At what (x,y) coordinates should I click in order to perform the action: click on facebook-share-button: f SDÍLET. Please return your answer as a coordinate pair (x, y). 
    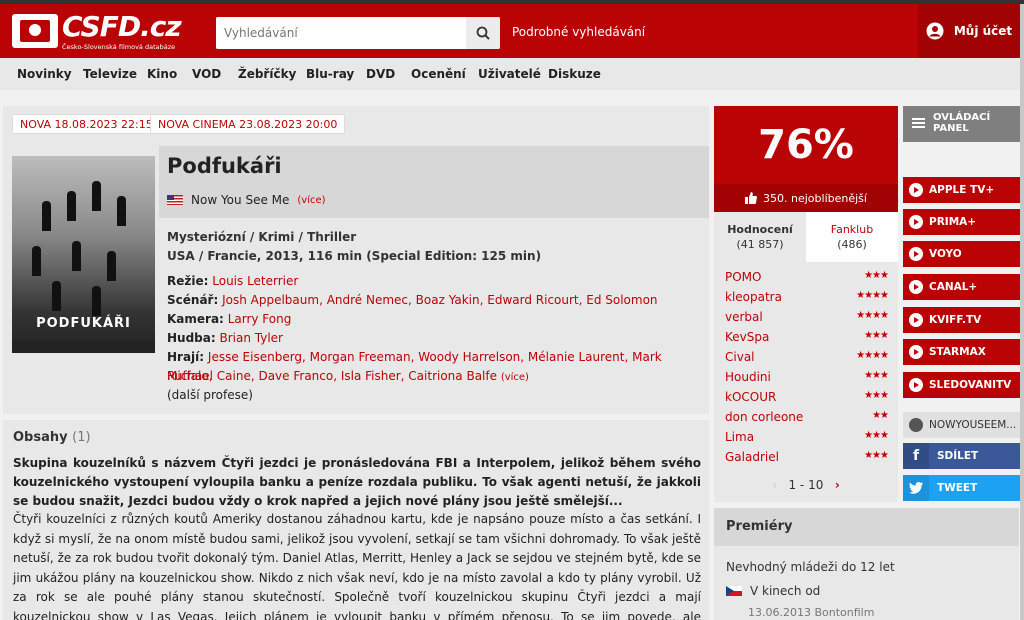
    Looking at the image, I should click on (961, 456).